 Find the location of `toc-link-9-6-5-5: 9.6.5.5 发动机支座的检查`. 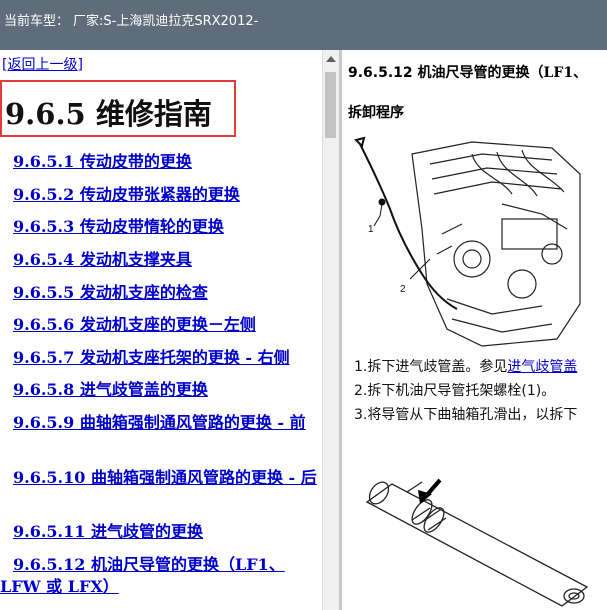

toc-link-9-6-5-5: 9.6.5.5 发动机支座的检查 is located at coordinates (110, 293).